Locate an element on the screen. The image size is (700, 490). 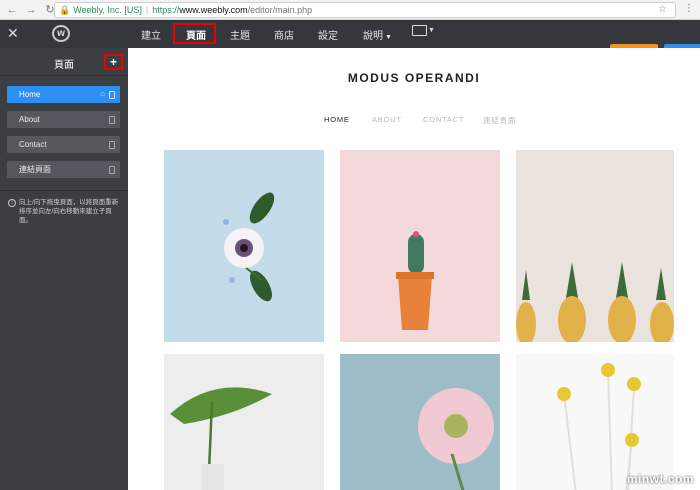
highlight-box-pages-tab is located at coordinates (194, 33).